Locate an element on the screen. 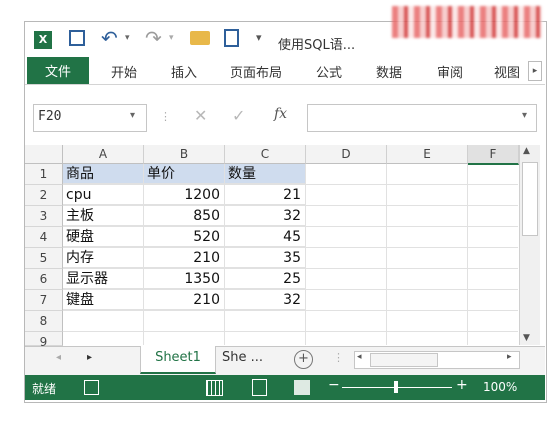 This screenshot has width=560, height=422. normal-view-icon is located at coordinates (214, 388).